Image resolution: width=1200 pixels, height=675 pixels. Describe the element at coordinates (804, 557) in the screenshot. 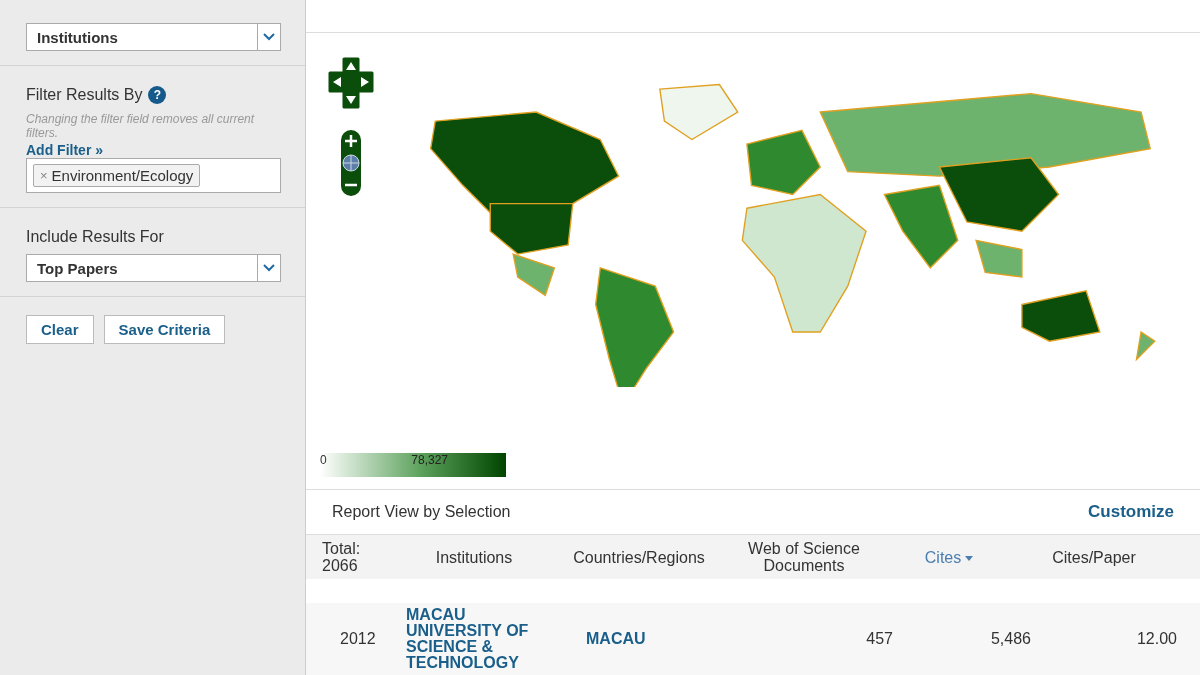

I see `column-header: Web of Science Documents` at that location.